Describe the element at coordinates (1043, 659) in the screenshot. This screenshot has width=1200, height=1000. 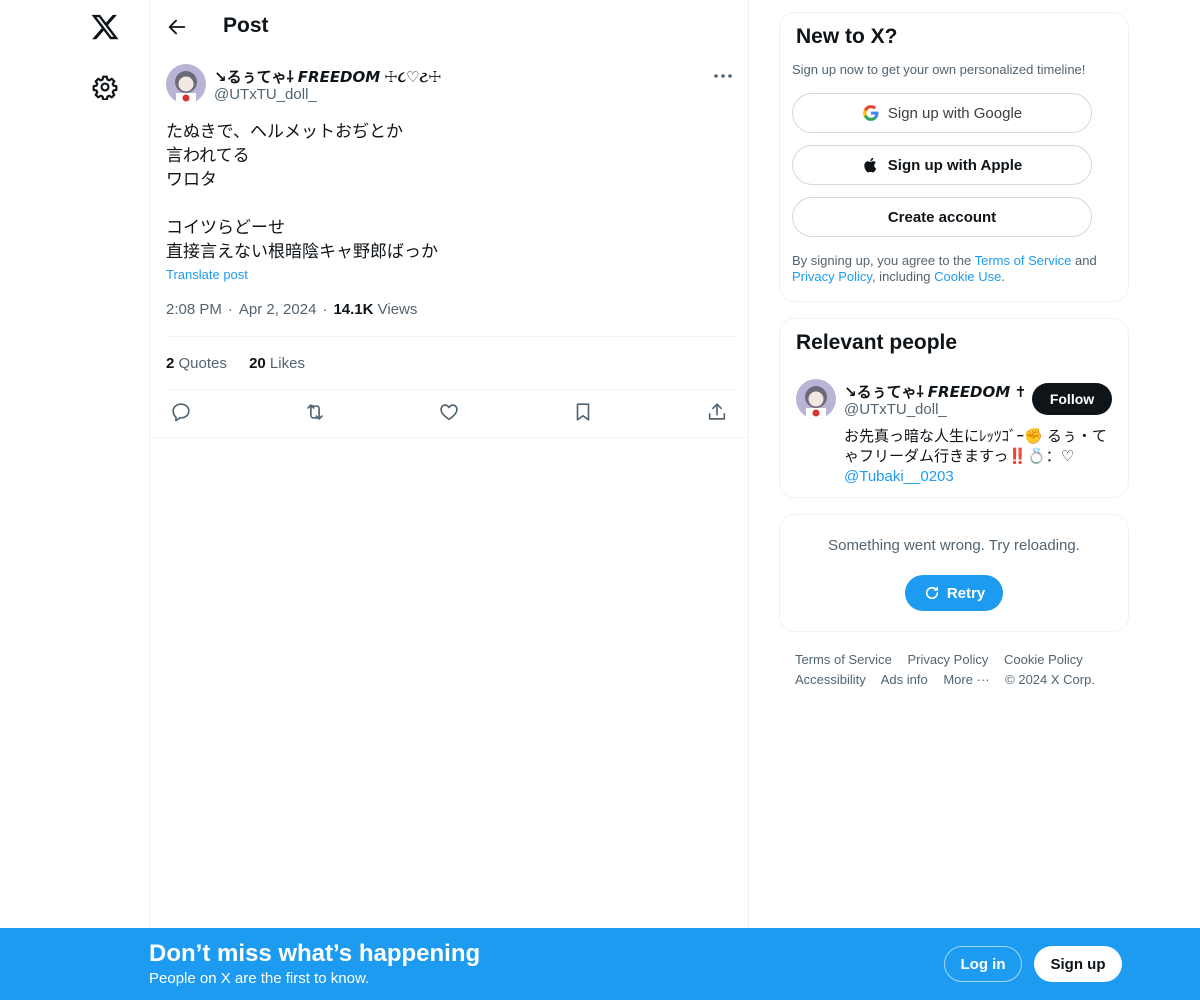
I see `footer-cookie-link: Cookie Policy` at that location.